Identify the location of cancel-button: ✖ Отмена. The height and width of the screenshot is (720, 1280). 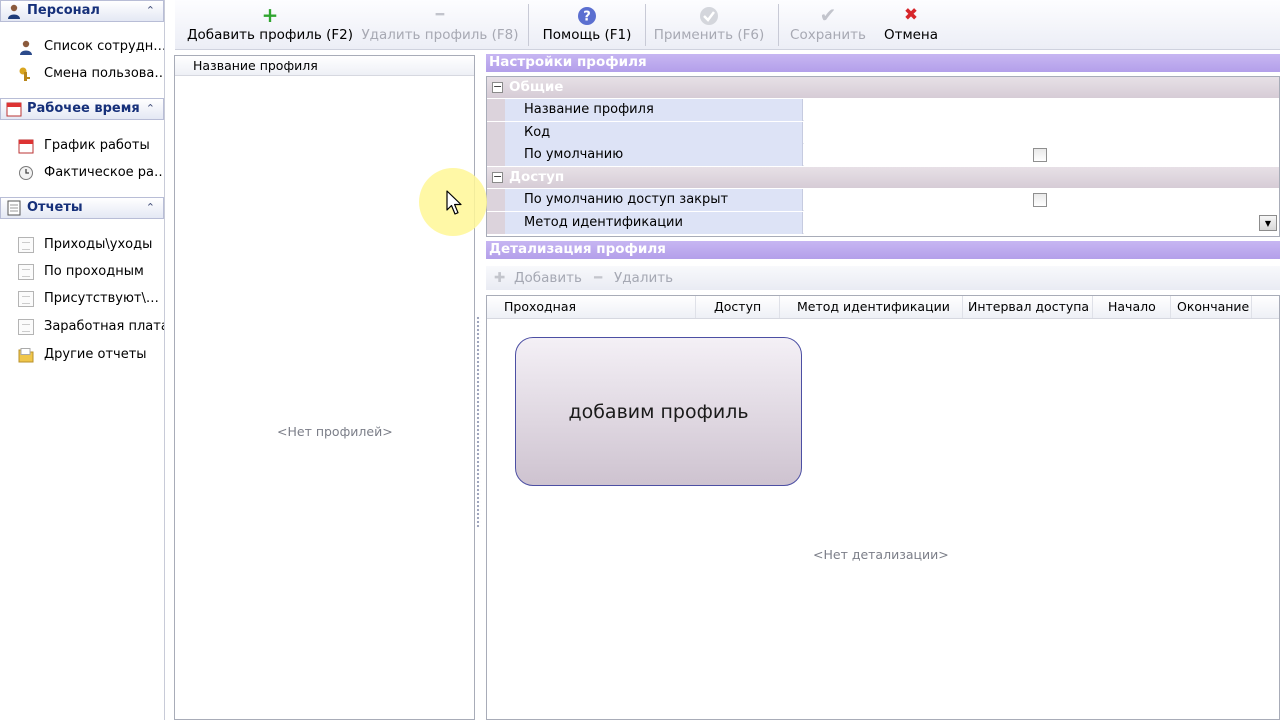
(911, 24).